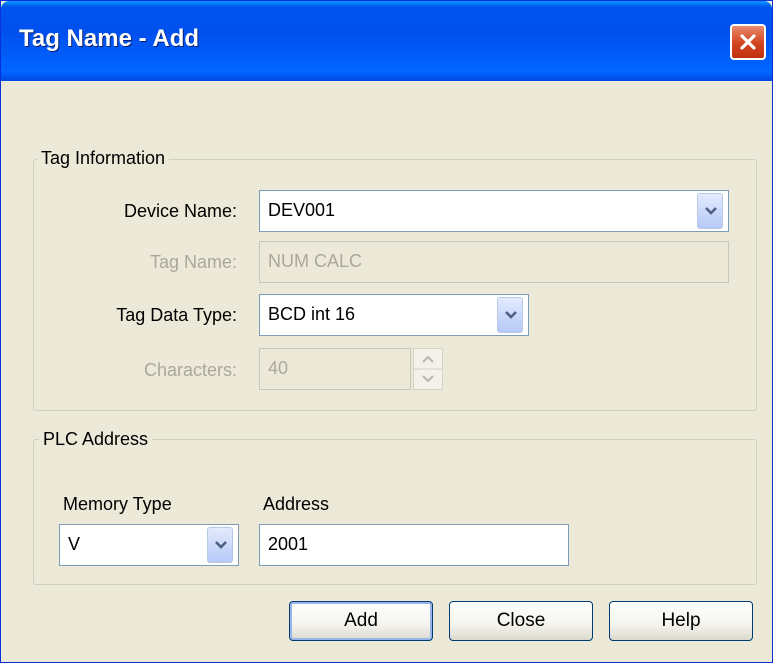 The image size is (773, 663). Describe the element at coordinates (521, 621) in the screenshot. I see `close-button: Close` at that location.